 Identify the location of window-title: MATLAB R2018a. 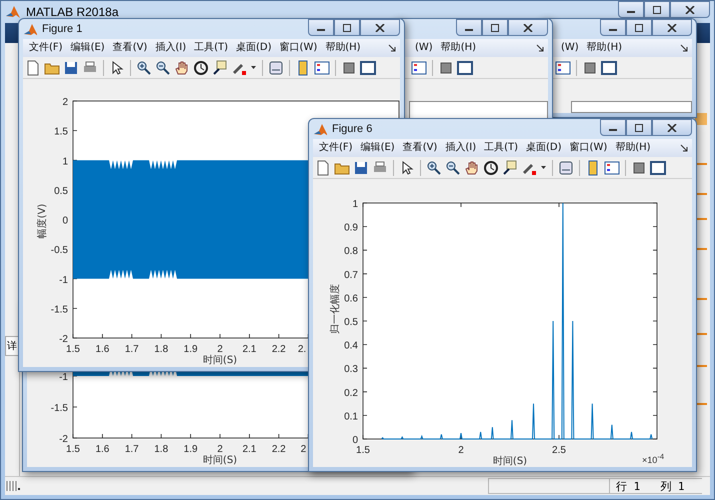
(72, 12).